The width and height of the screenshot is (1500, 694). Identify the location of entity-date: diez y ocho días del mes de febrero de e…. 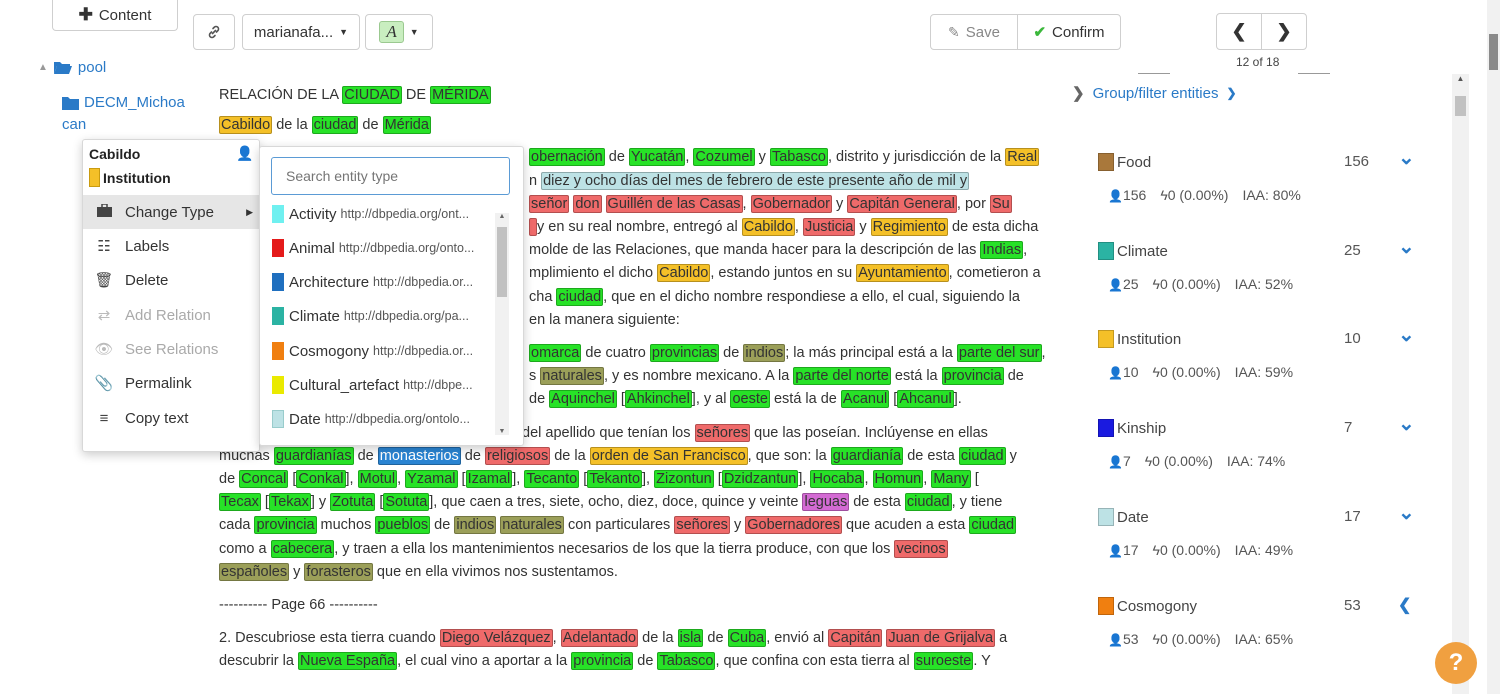
(755, 180).